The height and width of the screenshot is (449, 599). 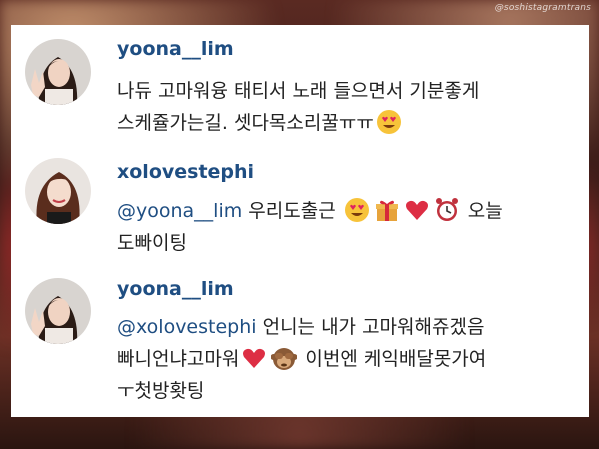 I want to click on comment-text: @yoona__lim 우리도출근 오늘 도빠이팅, so click(x=347, y=227).